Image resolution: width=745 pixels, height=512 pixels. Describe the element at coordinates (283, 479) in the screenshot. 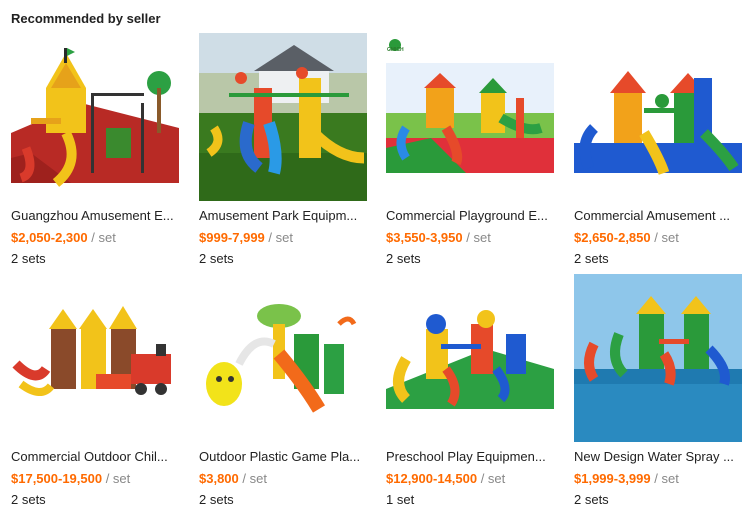

I see `price-row: $3,800 / set` at that location.